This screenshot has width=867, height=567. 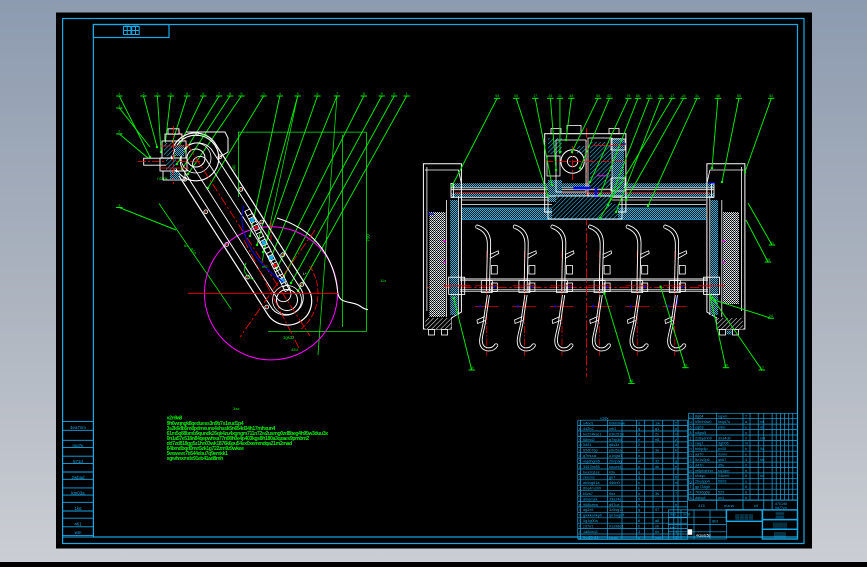 I want to click on svg-text: aa70, so click(x=699, y=455).